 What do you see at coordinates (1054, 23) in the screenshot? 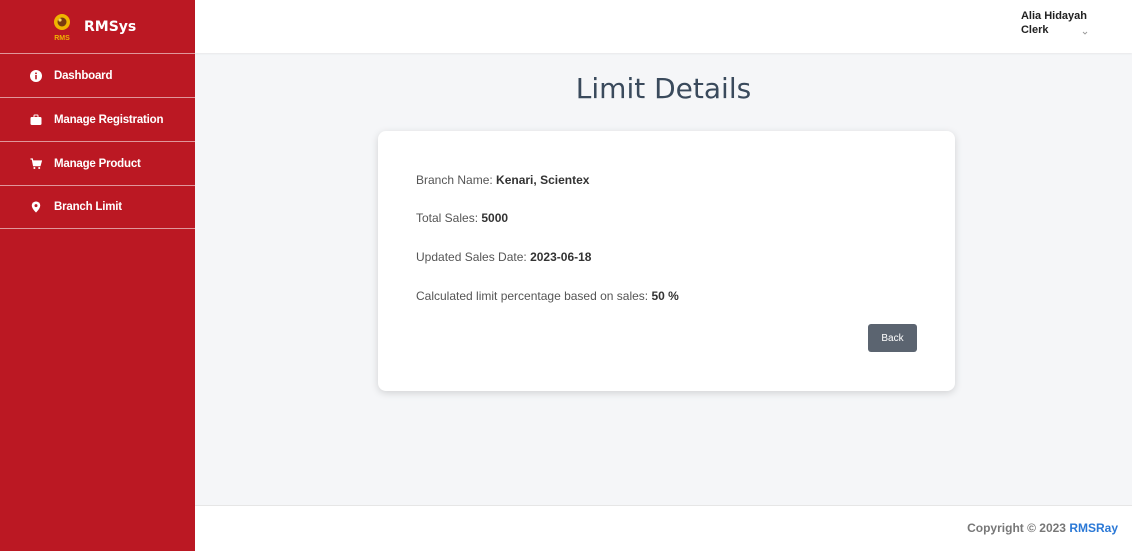
I see `user-menu: Alia Hidayah Clerk` at bounding box center [1054, 23].